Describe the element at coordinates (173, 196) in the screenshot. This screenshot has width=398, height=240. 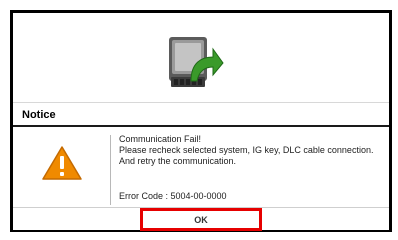
I see `error-code: Error Code : 5004-00-0000` at that location.